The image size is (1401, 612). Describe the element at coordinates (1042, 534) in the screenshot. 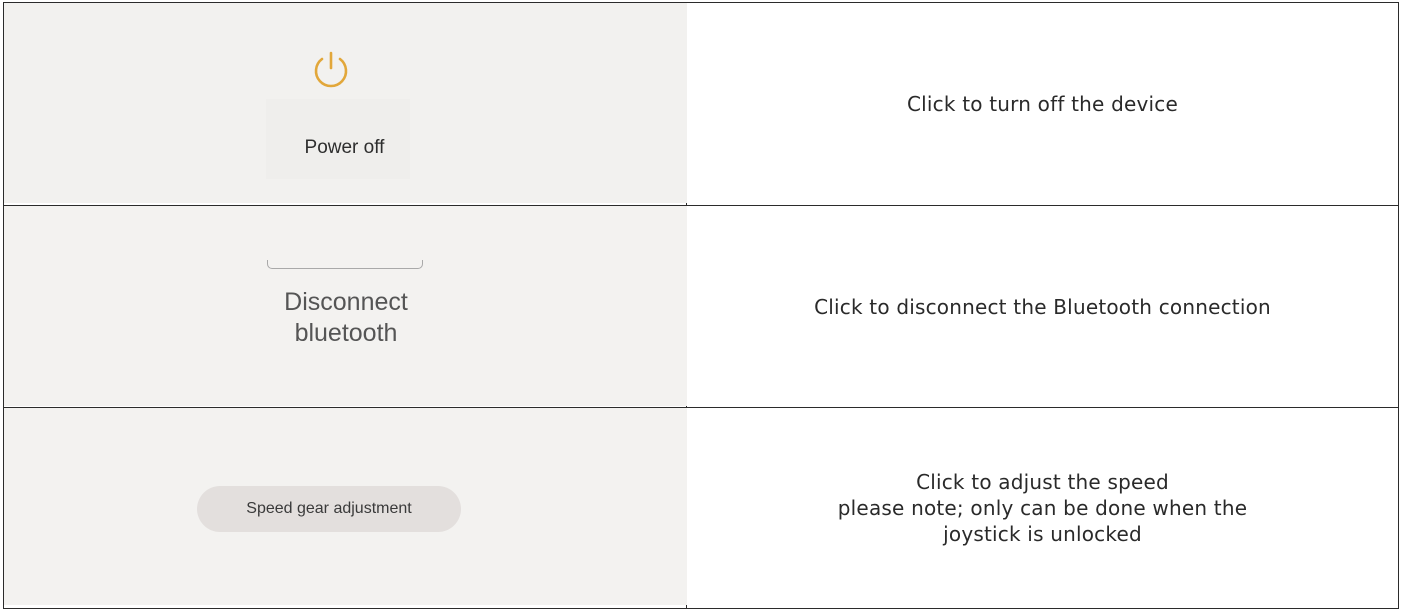

I see `speed-gear-description-line3: joystick is unlocked` at that location.